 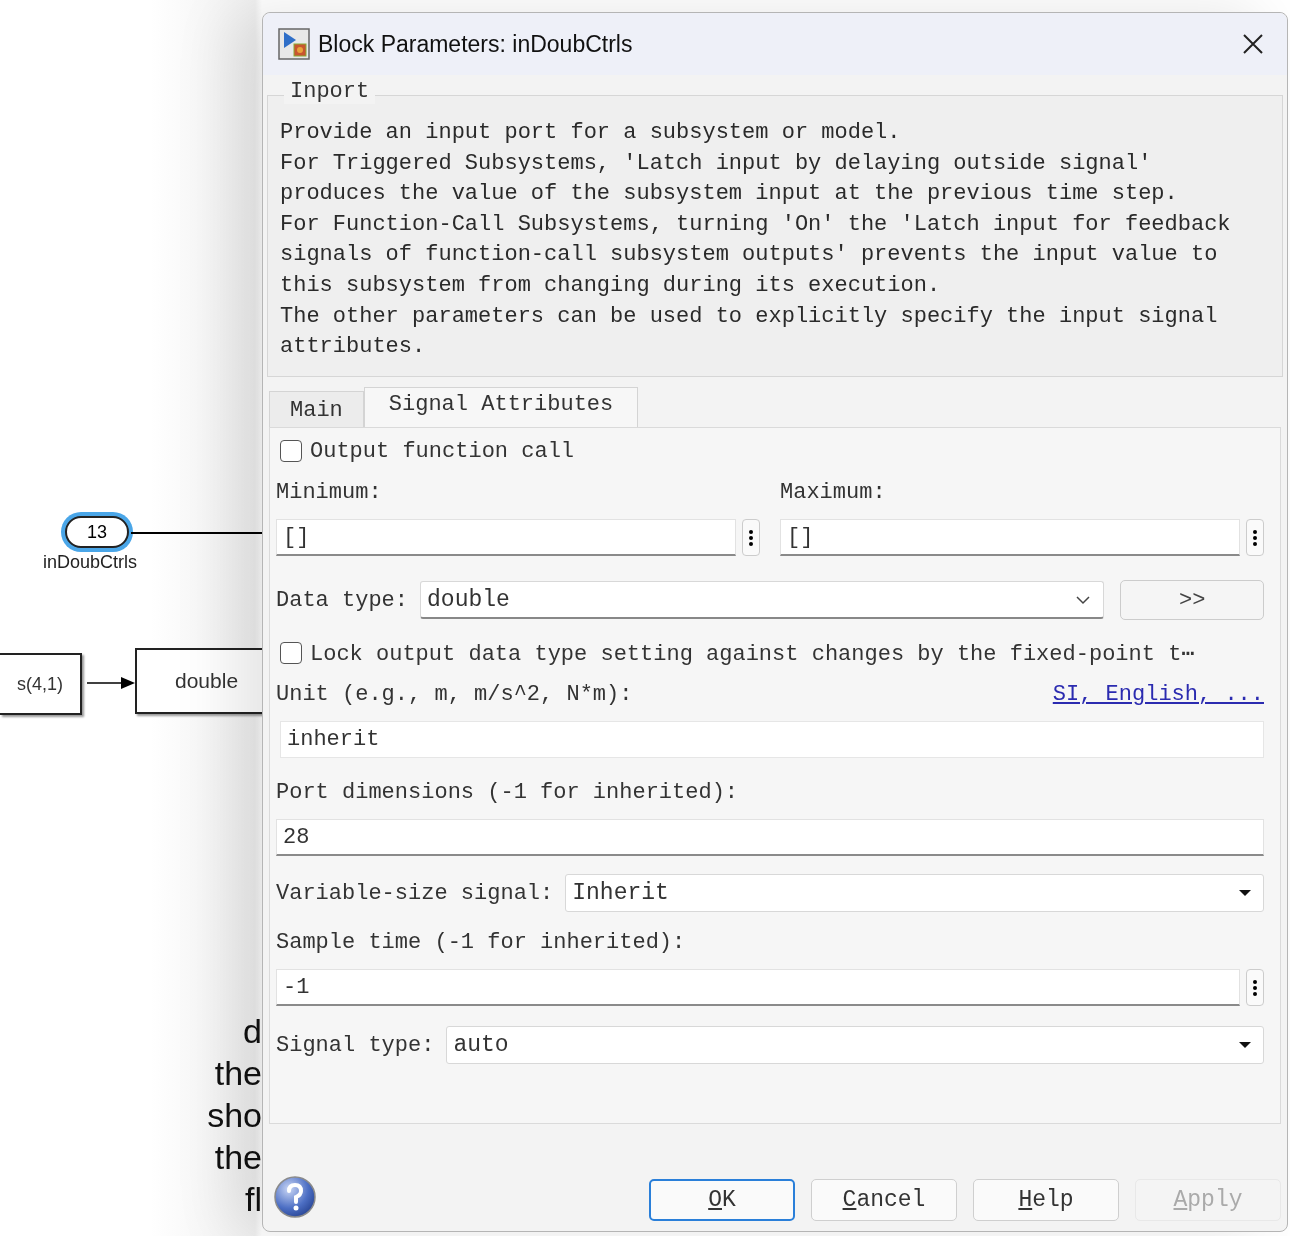 I want to click on assistant-button: >>, so click(x=1192, y=600).